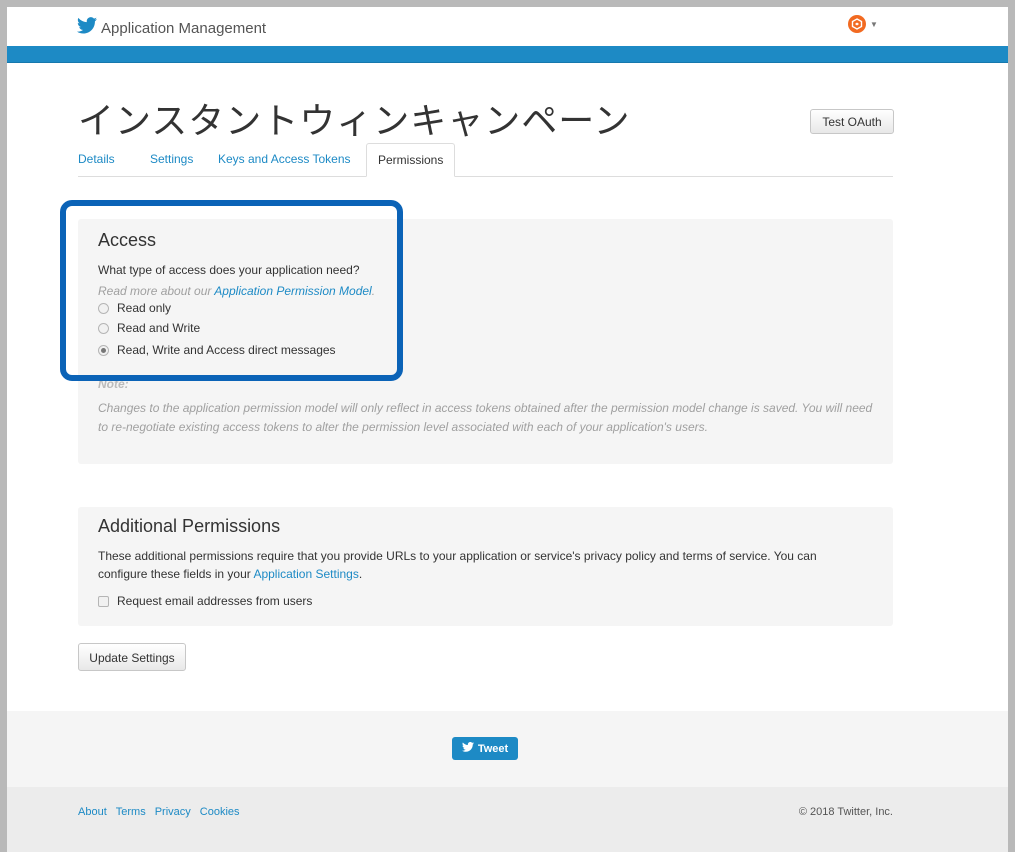  What do you see at coordinates (852, 121) in the screenshot?
I see `test-oauth-button: Test OAuth` at bounding box center [852, 121].